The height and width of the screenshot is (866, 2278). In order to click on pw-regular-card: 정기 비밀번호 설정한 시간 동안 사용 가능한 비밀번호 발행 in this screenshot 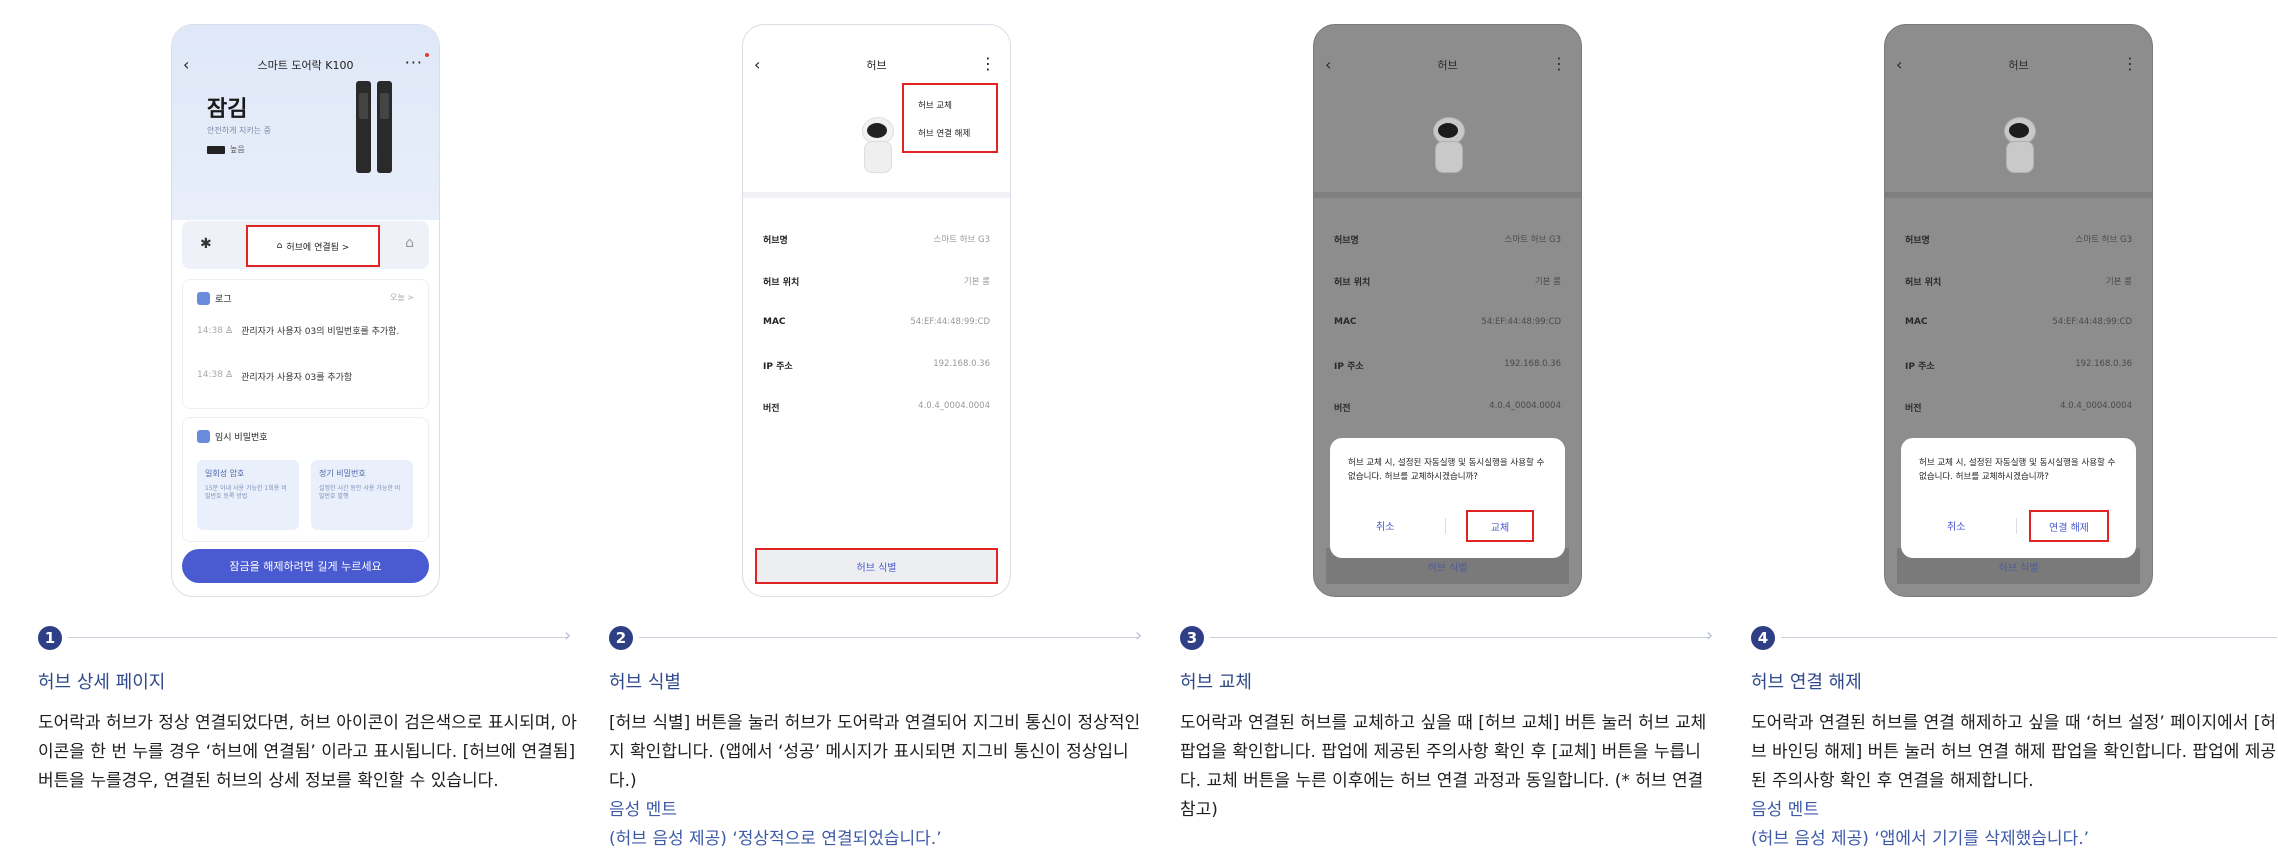, I will do `click(362, 495)`.